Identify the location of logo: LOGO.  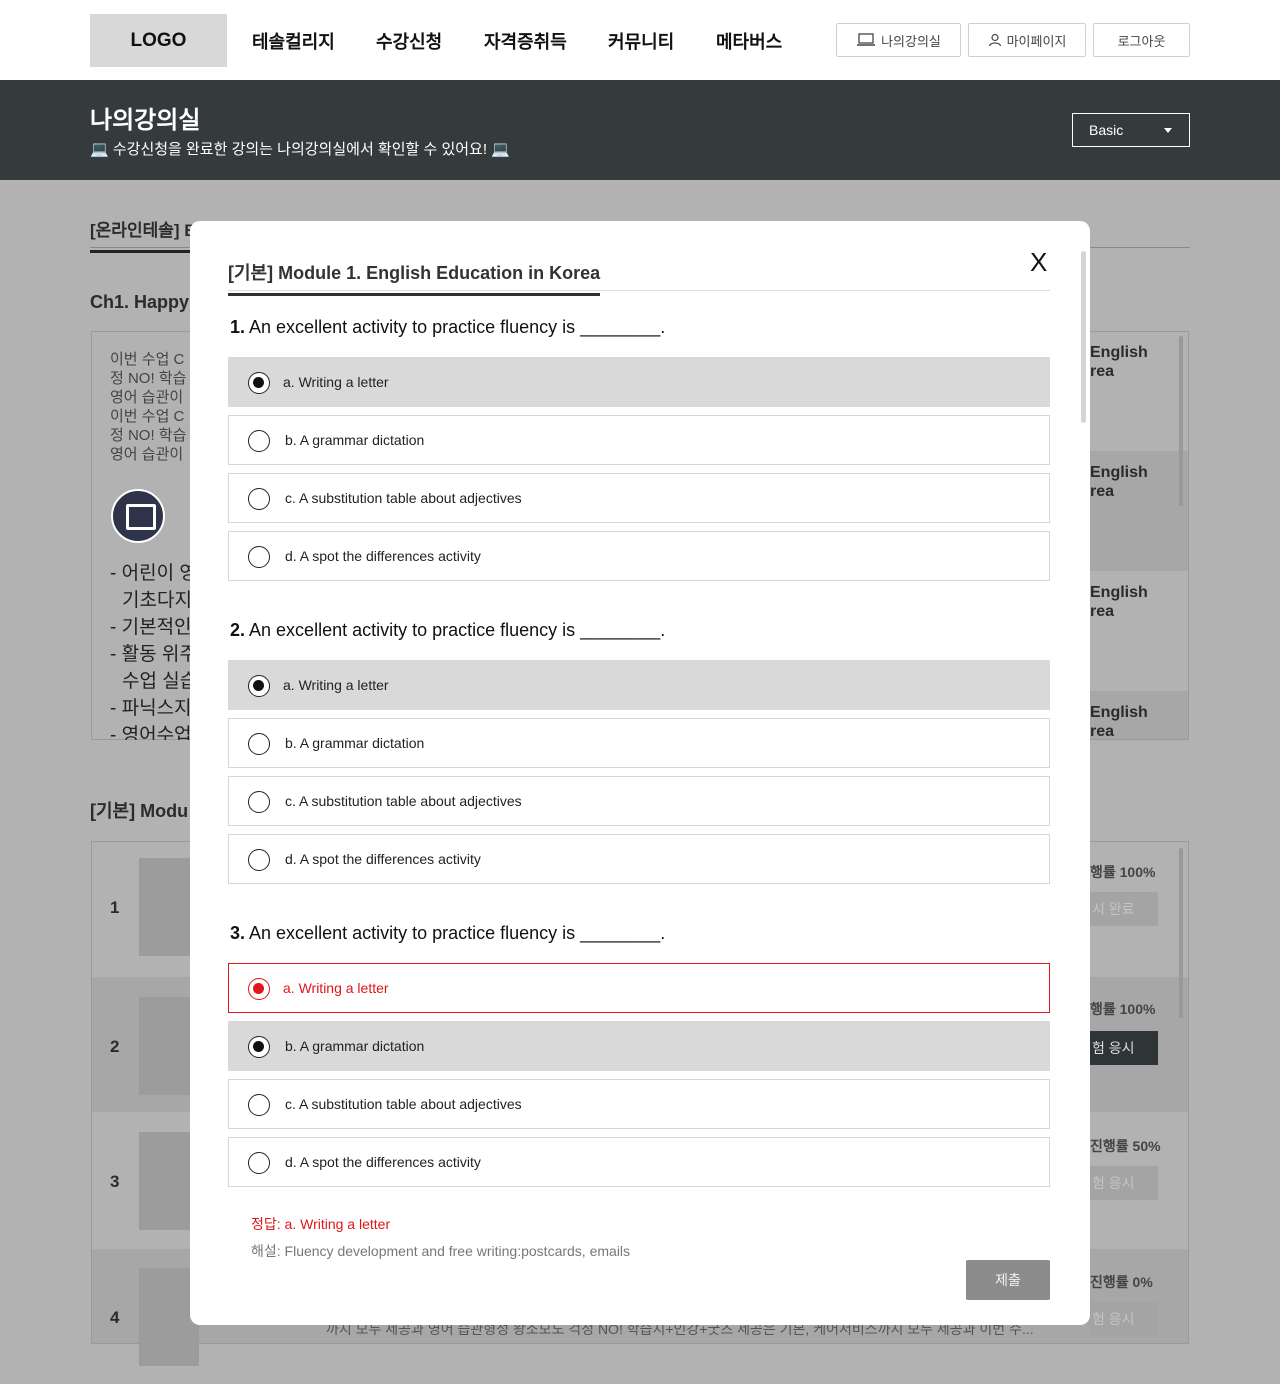
(158, 40).